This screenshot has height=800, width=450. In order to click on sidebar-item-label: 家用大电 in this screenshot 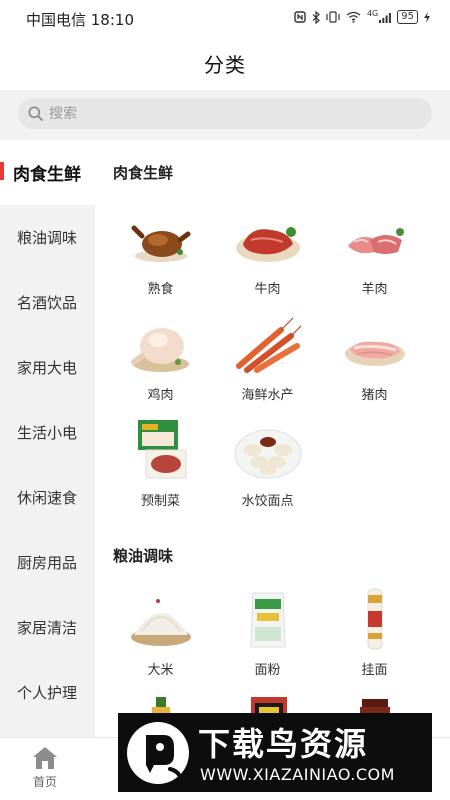, I will do `click(47, 368)`.